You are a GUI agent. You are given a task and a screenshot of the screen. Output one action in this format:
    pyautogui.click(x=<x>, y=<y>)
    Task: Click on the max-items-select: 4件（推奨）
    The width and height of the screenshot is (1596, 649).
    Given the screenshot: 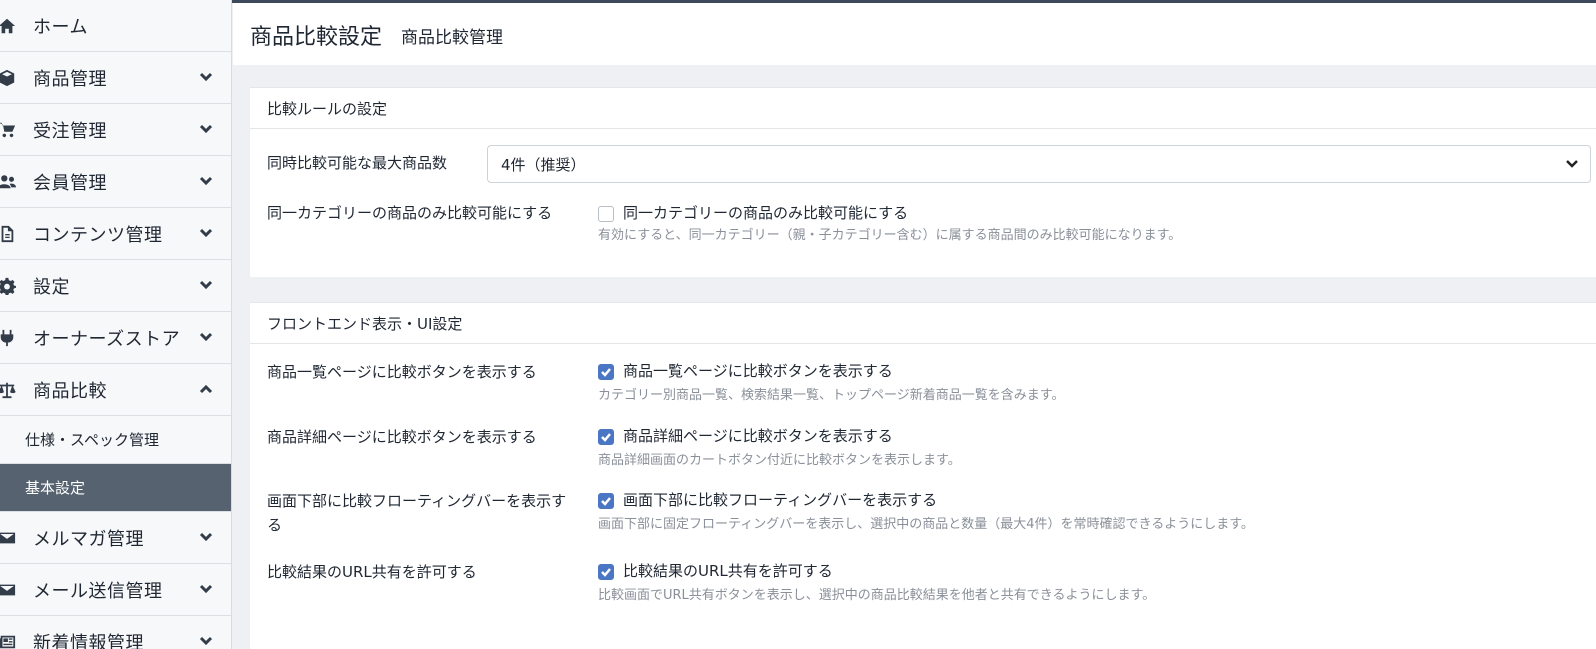 What is the action you would take?
    pyautogui.click(x=1039, y=164)
    